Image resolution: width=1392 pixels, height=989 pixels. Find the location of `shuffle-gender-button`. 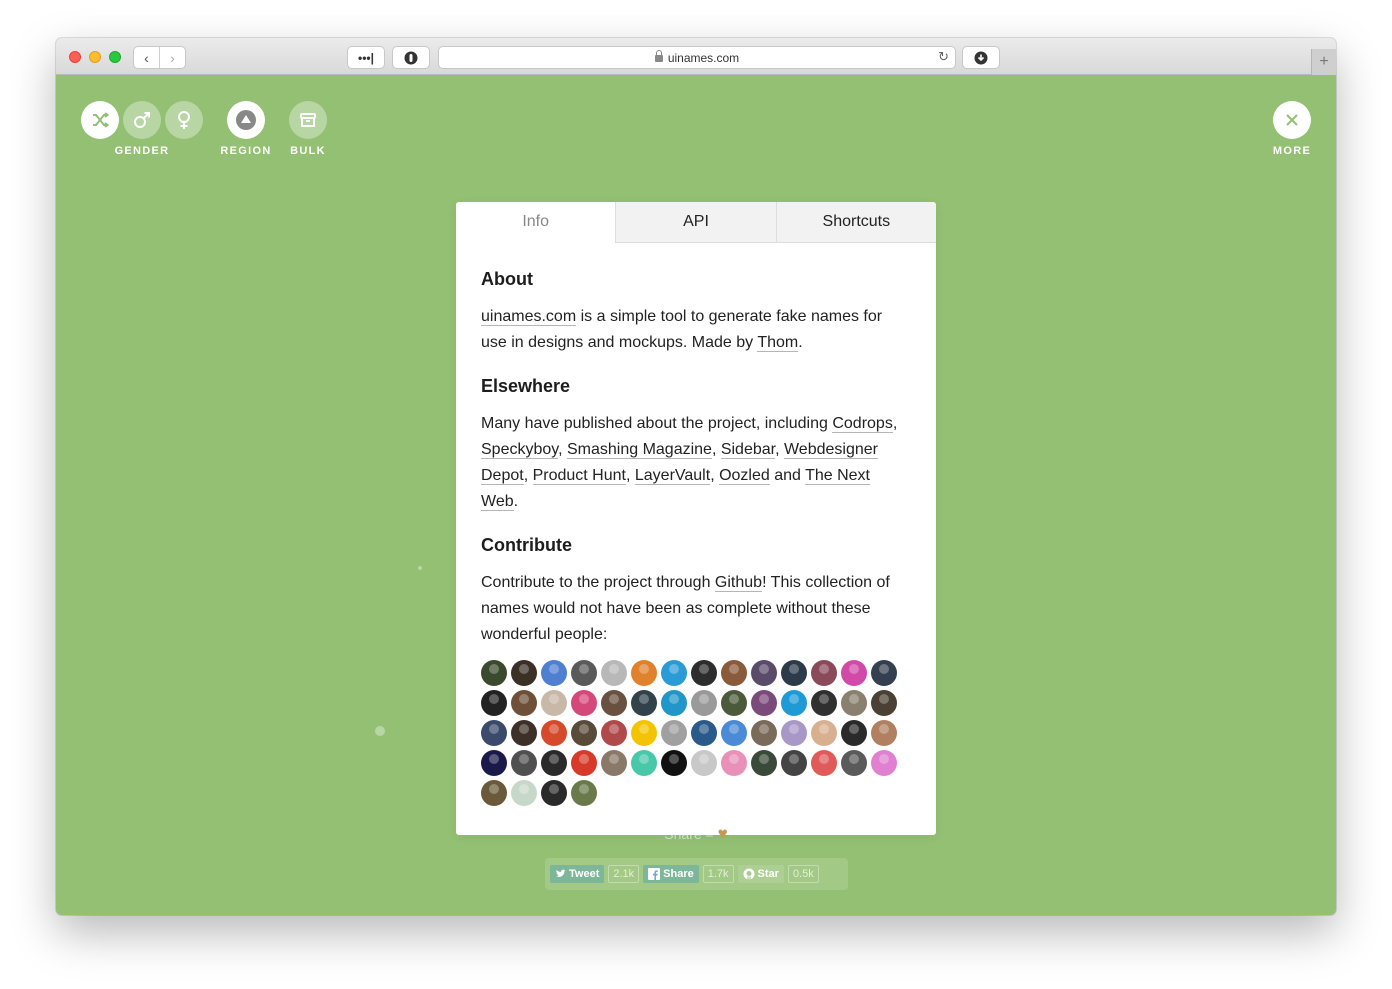

shuffle-gender-button is located at coordinates (100, 120).